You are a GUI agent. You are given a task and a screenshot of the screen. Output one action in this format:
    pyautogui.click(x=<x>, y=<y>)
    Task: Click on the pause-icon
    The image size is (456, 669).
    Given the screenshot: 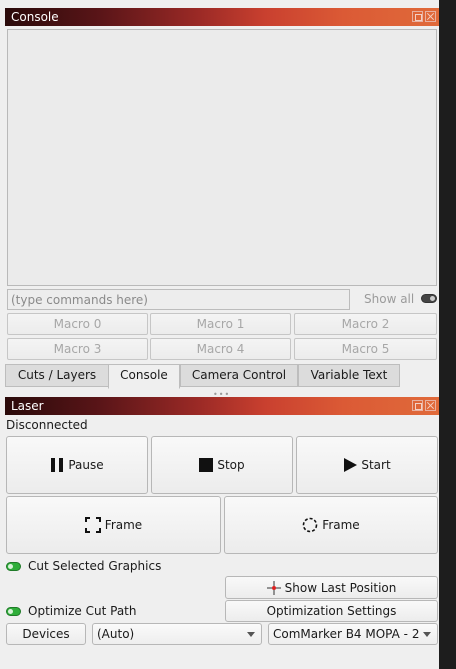 What is the action you would take?
    pyautogui.click(x=57, y=465)
    